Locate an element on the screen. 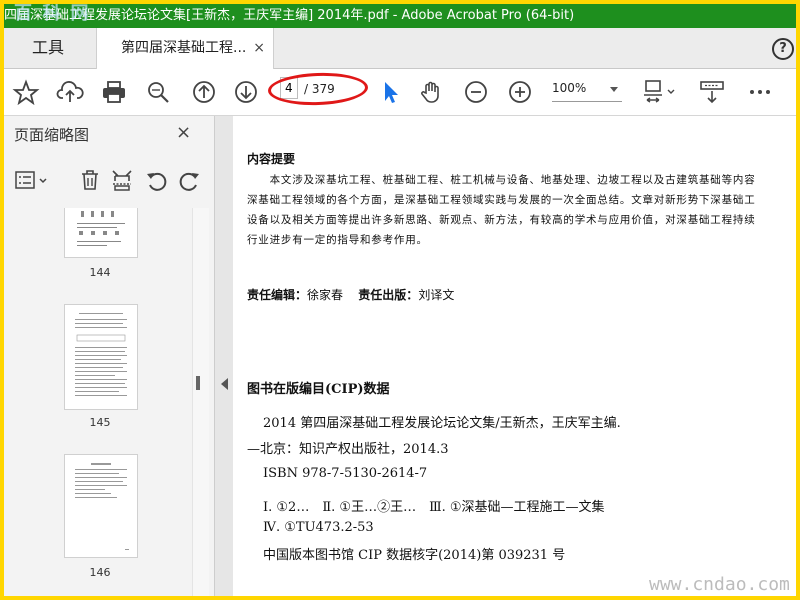  thumbnail-label-146: 146 is located at coordinates (100, 572).